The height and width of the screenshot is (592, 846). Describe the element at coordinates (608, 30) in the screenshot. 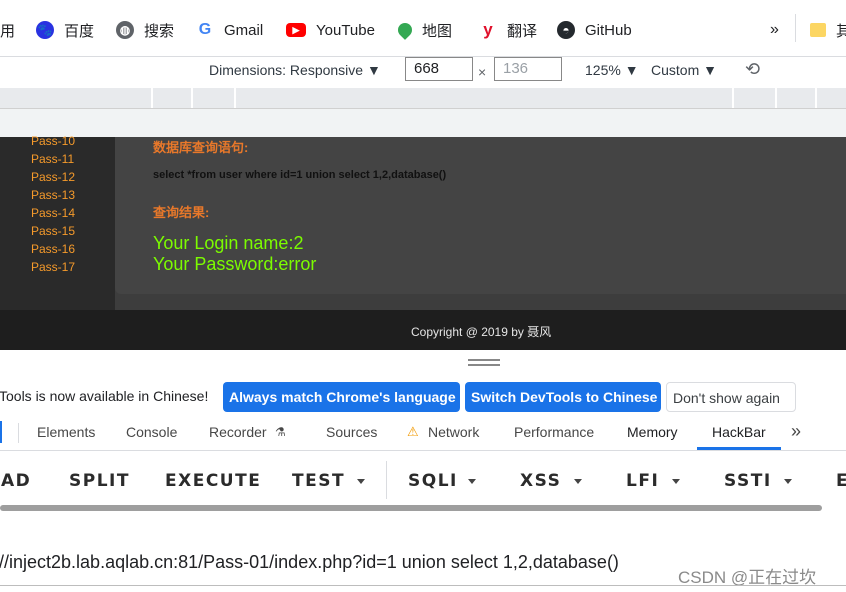

I see `bookmark-label: GitHub` at that location.